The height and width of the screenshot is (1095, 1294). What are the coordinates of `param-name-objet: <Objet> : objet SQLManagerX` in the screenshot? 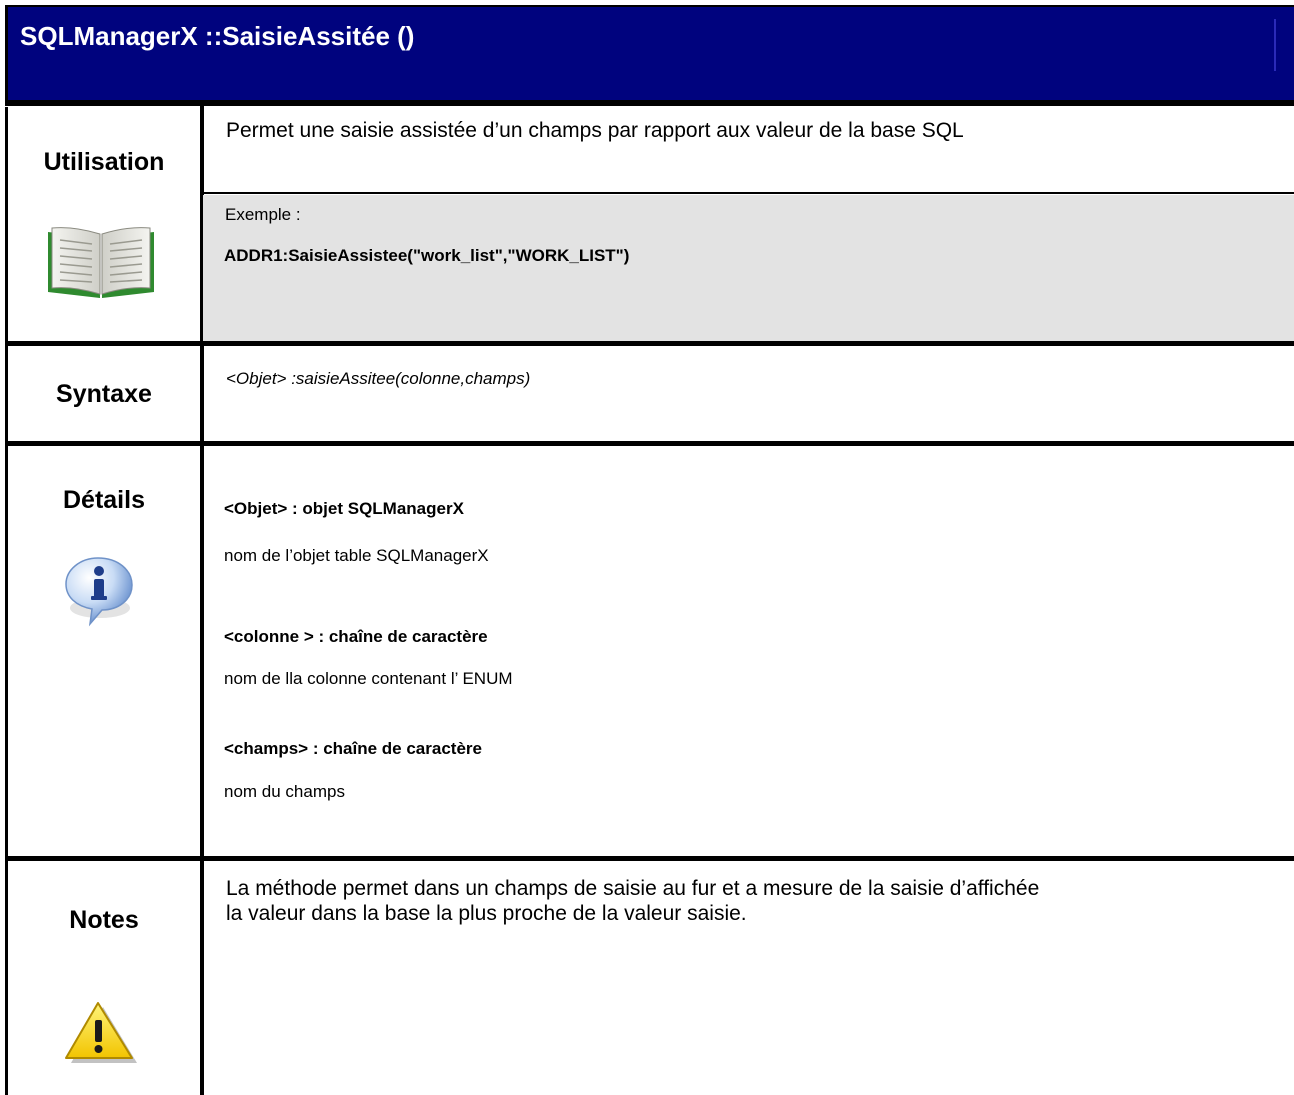 It's located at (344, 508).